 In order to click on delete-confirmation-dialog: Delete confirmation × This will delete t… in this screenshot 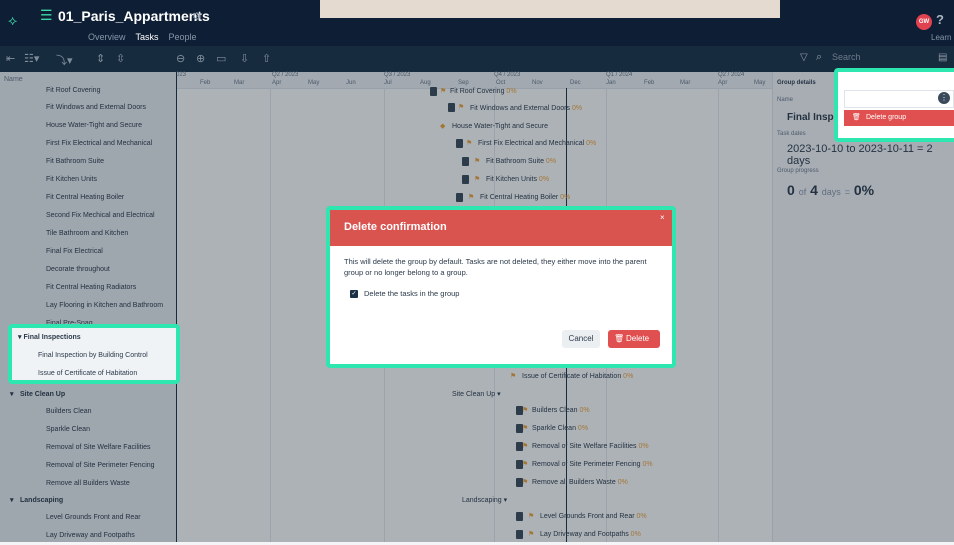, I will do `click(501, 287)`.